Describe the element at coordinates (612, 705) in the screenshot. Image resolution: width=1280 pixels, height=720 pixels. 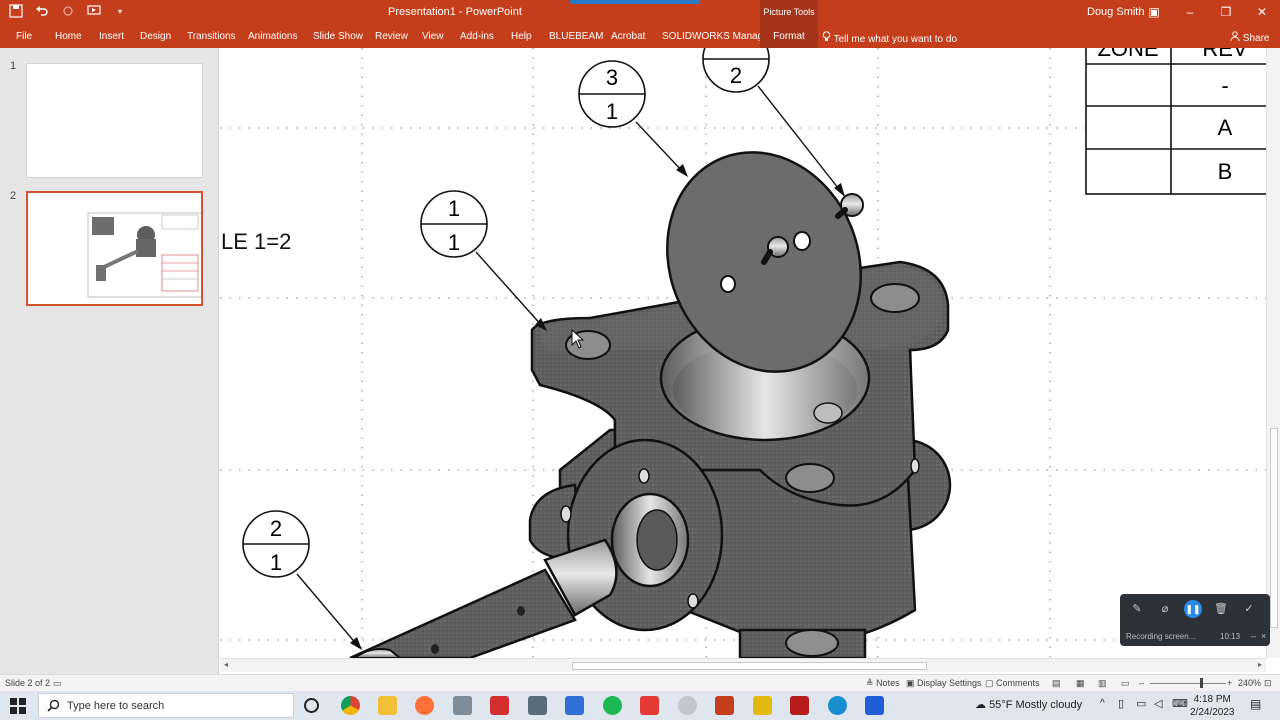
I see `spotify-icon` at that location.